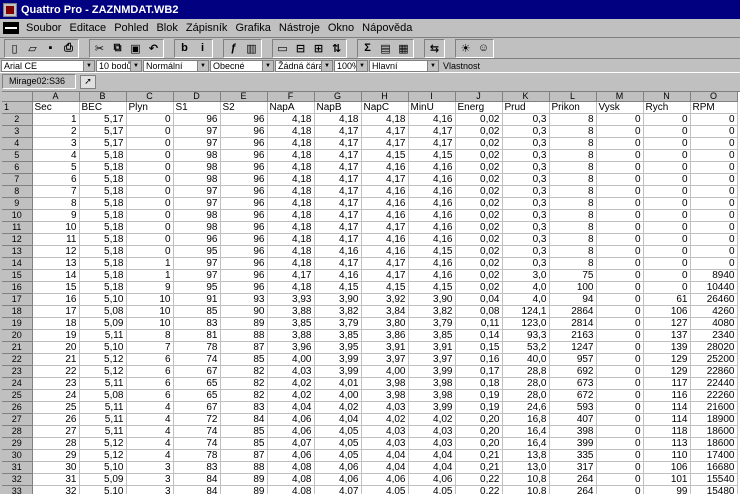 The width and height of the screenshot is (740, 494). I want to click on row-header: 22, so click(17, 359).